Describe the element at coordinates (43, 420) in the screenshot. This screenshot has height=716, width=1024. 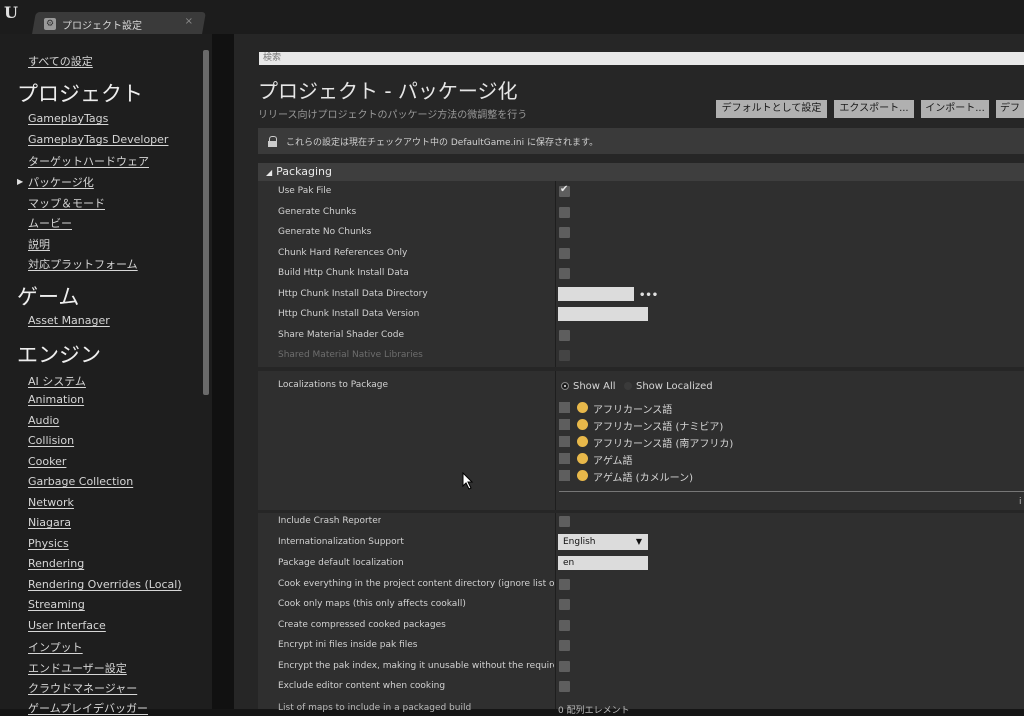
I see `sidebar-item: Audio` at that location.